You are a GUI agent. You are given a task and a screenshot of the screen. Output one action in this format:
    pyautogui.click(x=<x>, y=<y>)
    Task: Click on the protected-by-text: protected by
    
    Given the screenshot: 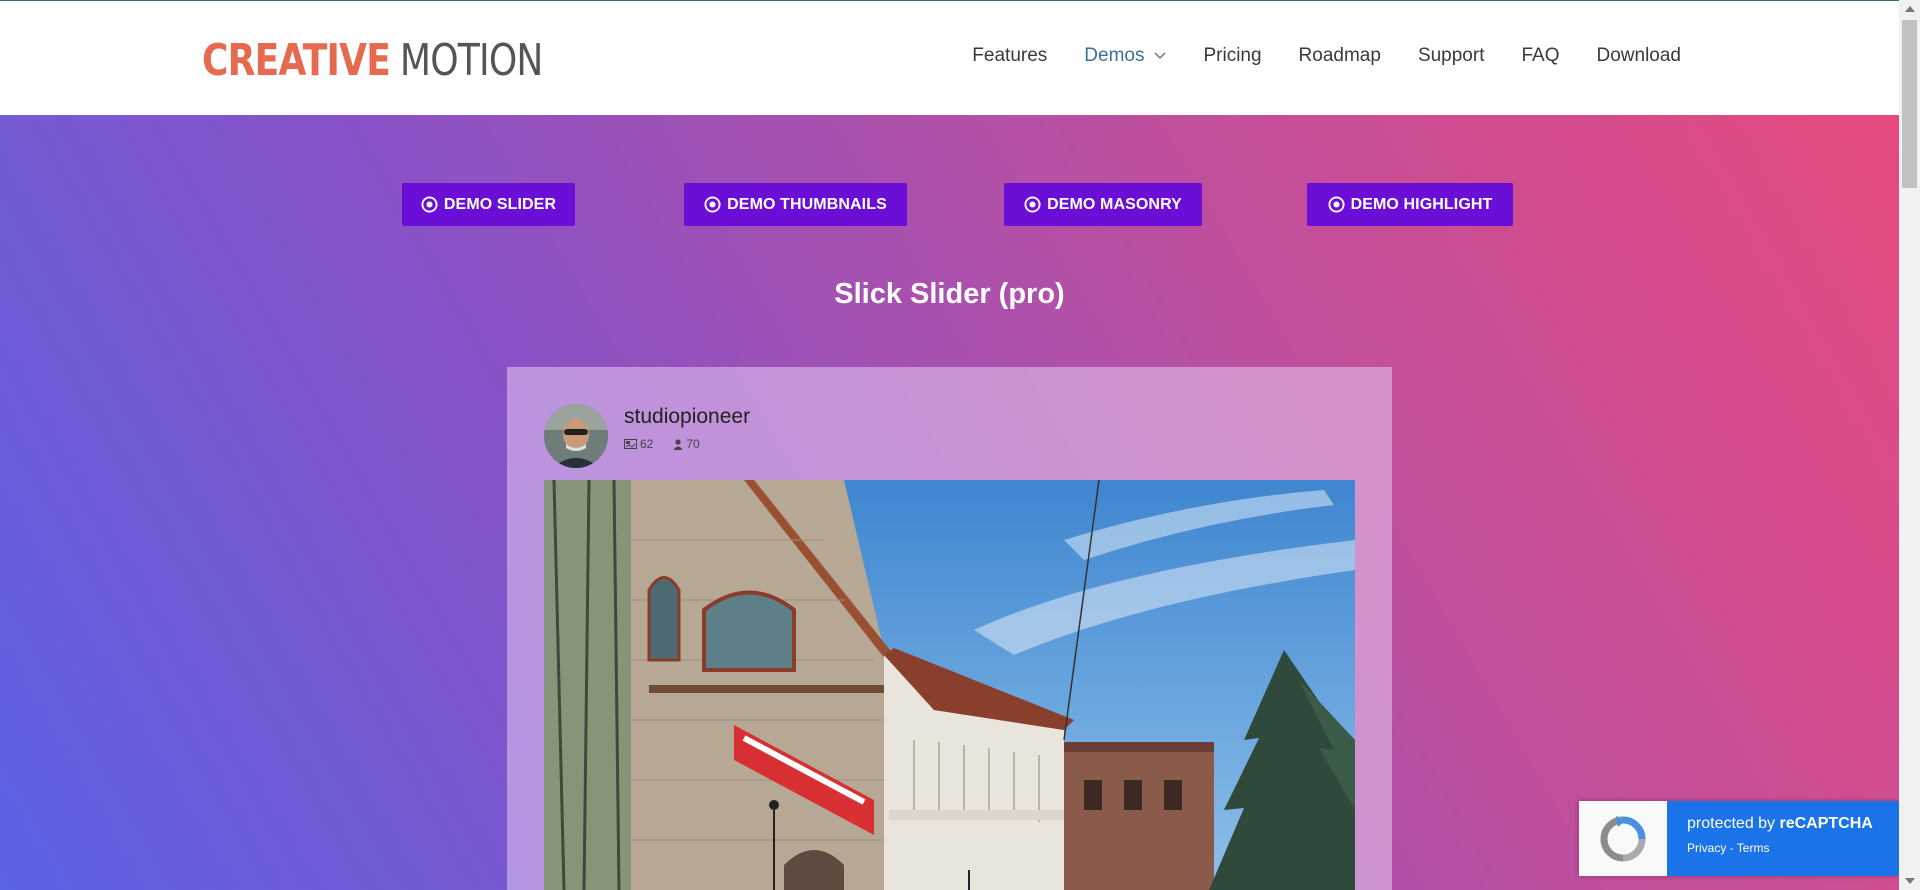 What is the action you would take?
    pyautogui.click(x=1733, y=823)
    